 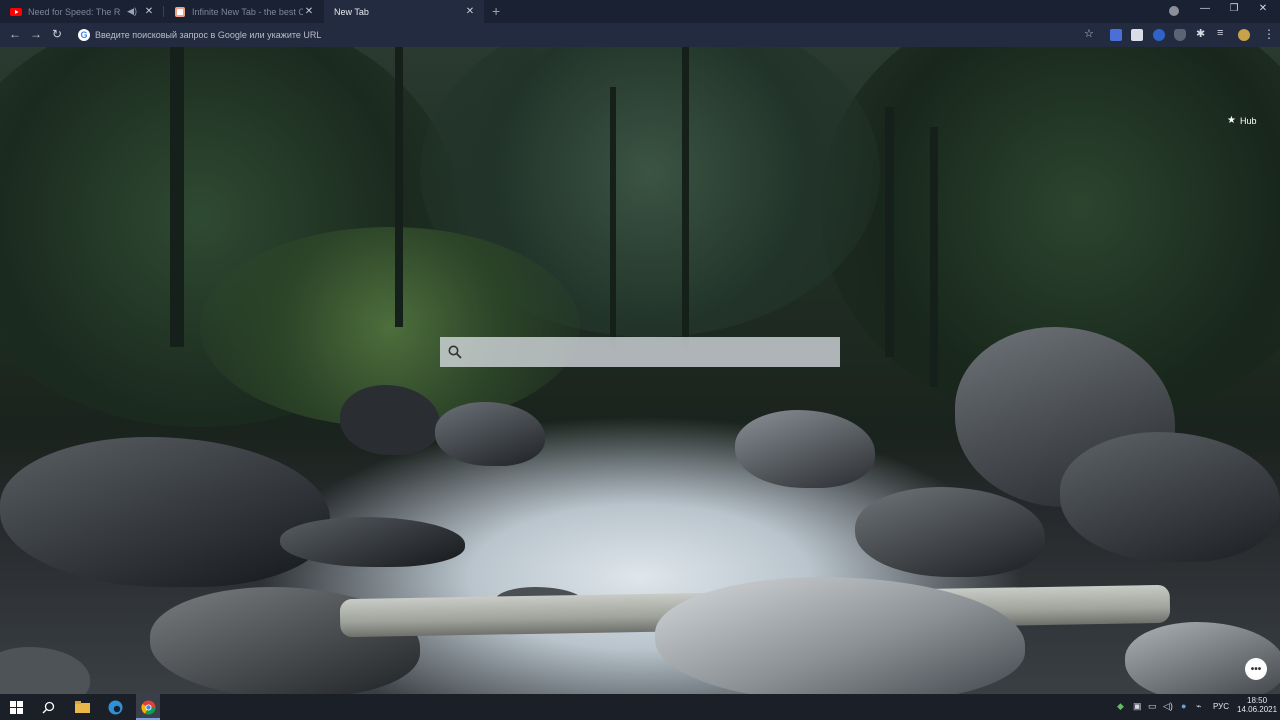 What do you see at coordinates (16, 11) in the screenshot?
I see `youtube-icon` at bounding box center [16, 11].